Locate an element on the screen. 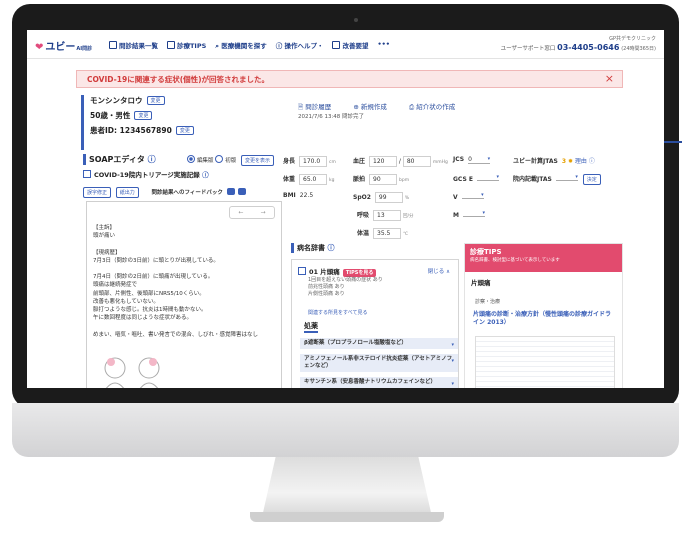 The image size is (682, 549). soap-title-text: SOAPエディタ is located at coordinates (117, 159).